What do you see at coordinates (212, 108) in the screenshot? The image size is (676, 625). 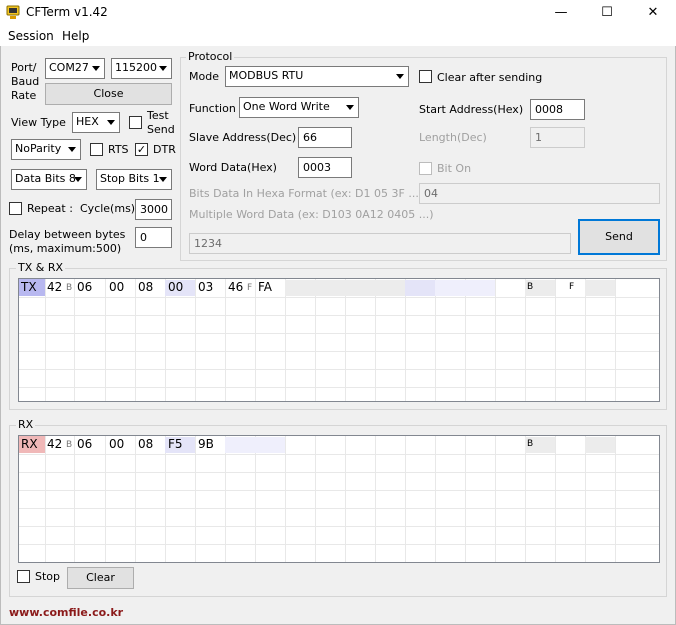 I see `function-label: Function` at bounding box center [212, 108].